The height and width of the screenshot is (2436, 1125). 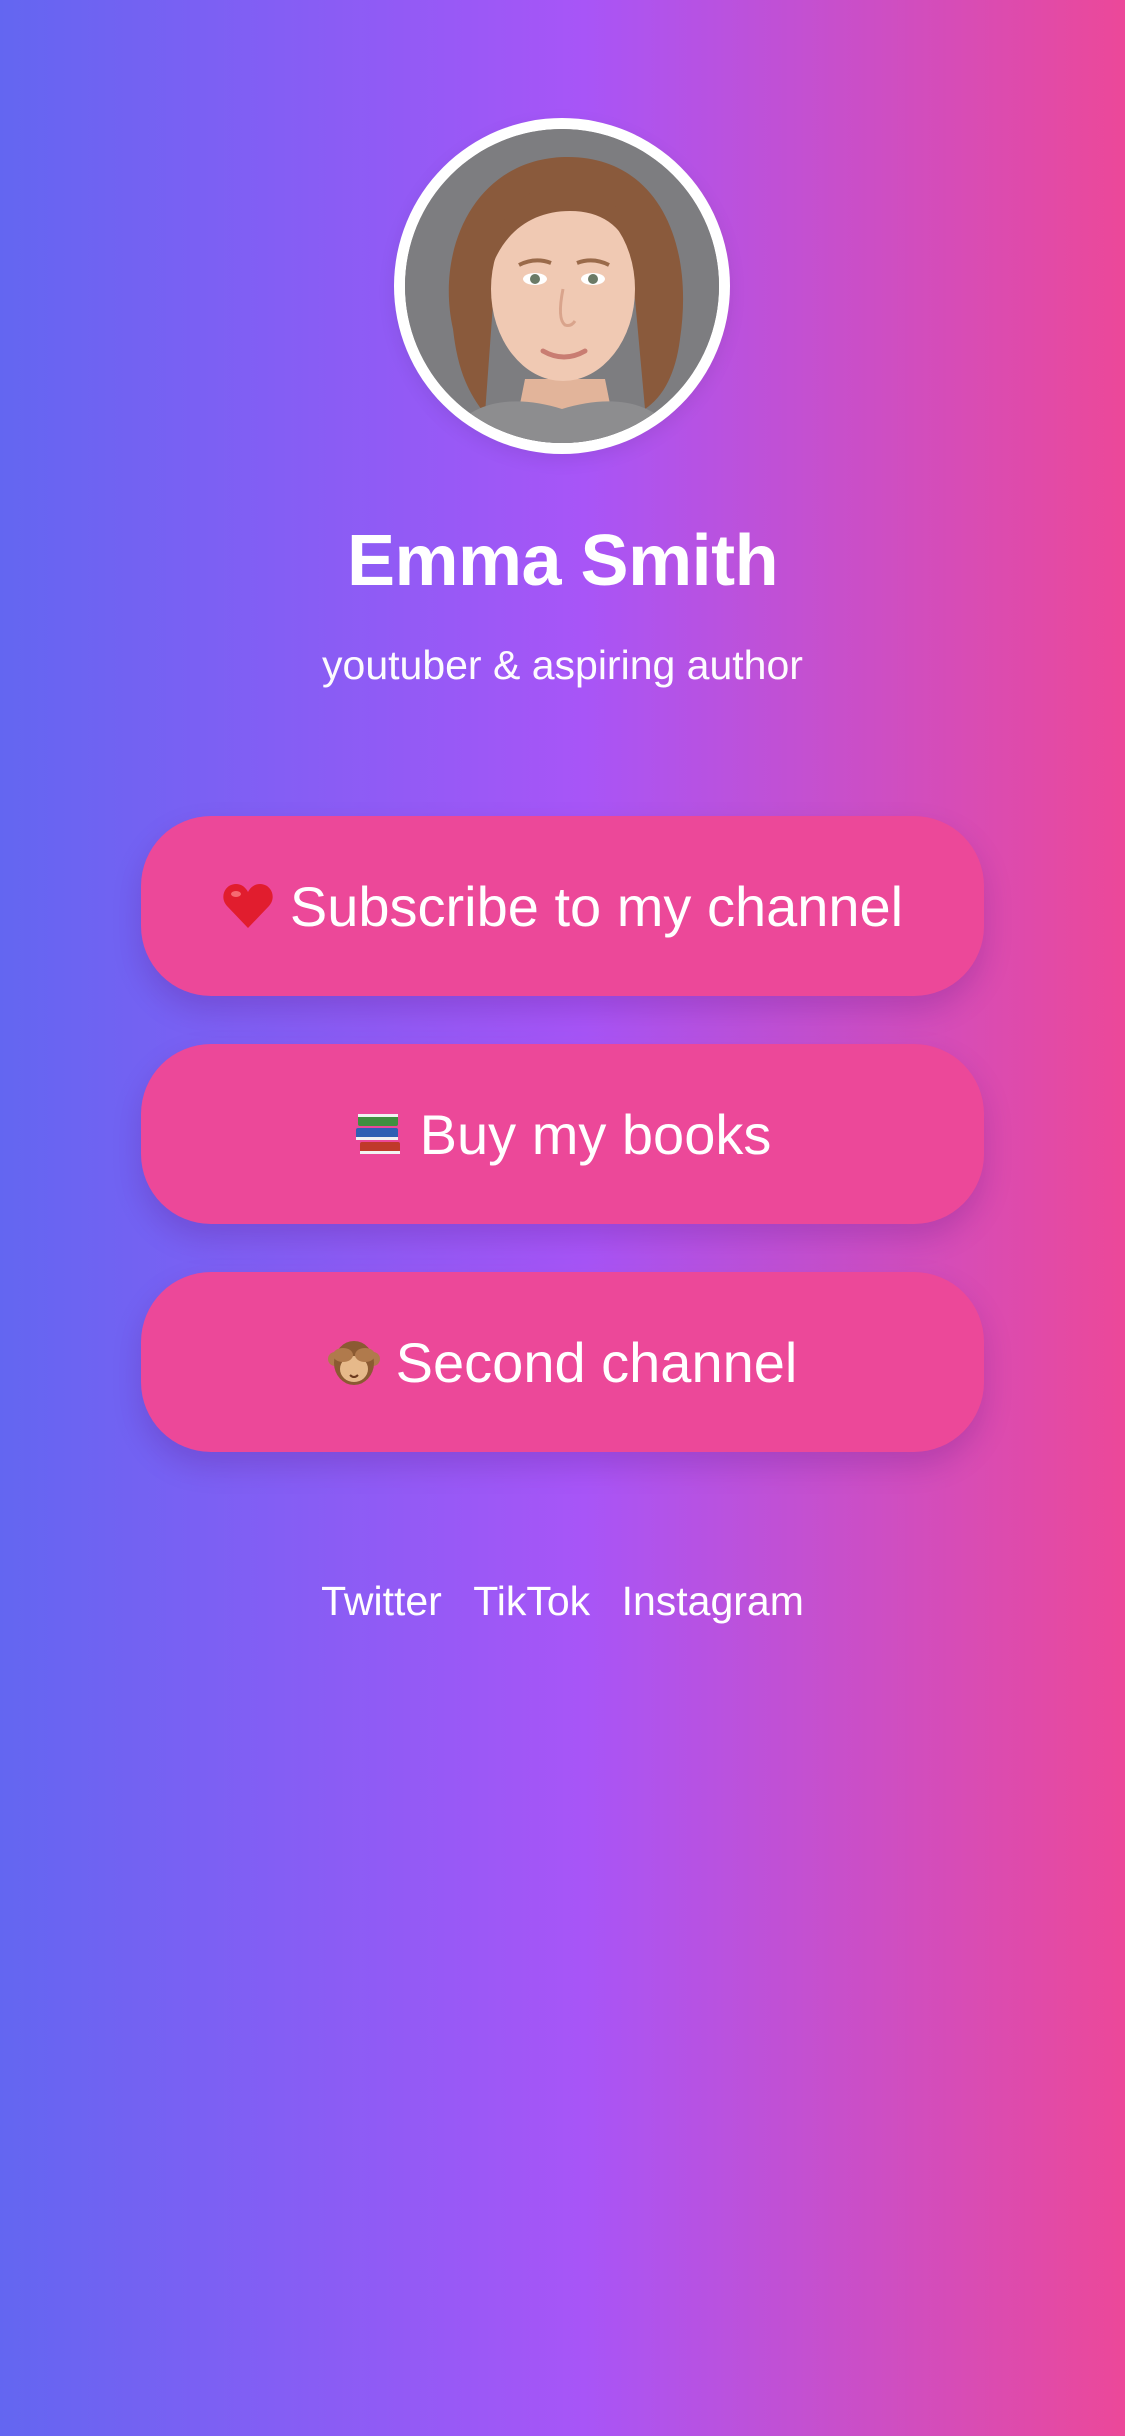 I want to click on see-no-evil-monkey-icon, so click(x=353, y=1362).